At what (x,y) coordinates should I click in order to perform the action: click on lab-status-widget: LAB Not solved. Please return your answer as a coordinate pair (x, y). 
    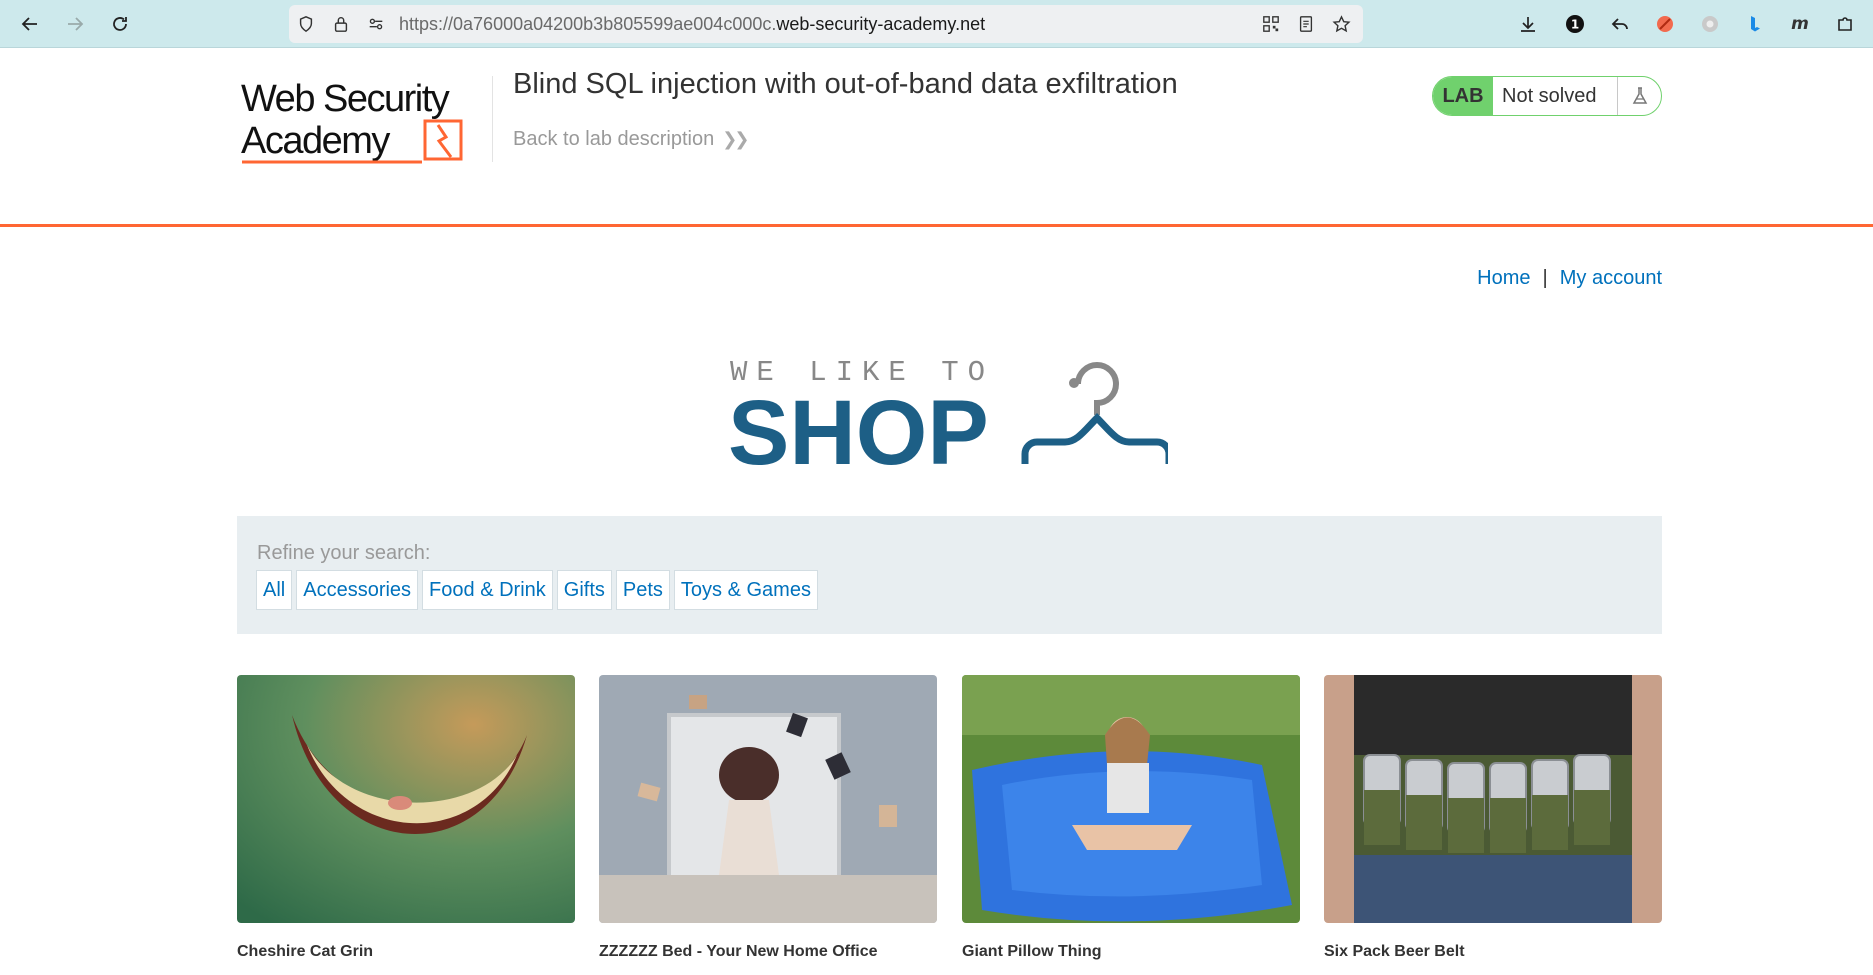
    Looking at the image, I should click on (1547, 96).